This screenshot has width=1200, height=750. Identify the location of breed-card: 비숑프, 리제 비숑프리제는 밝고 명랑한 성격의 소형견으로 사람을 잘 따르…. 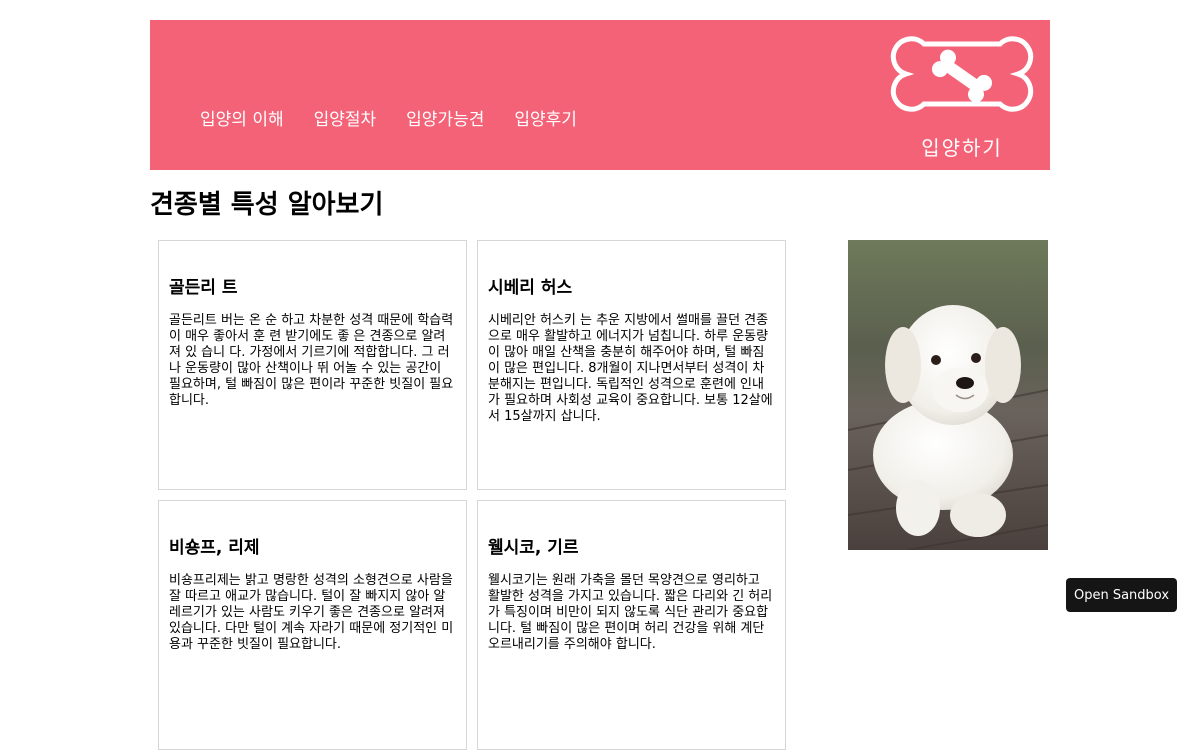
(312, 625).